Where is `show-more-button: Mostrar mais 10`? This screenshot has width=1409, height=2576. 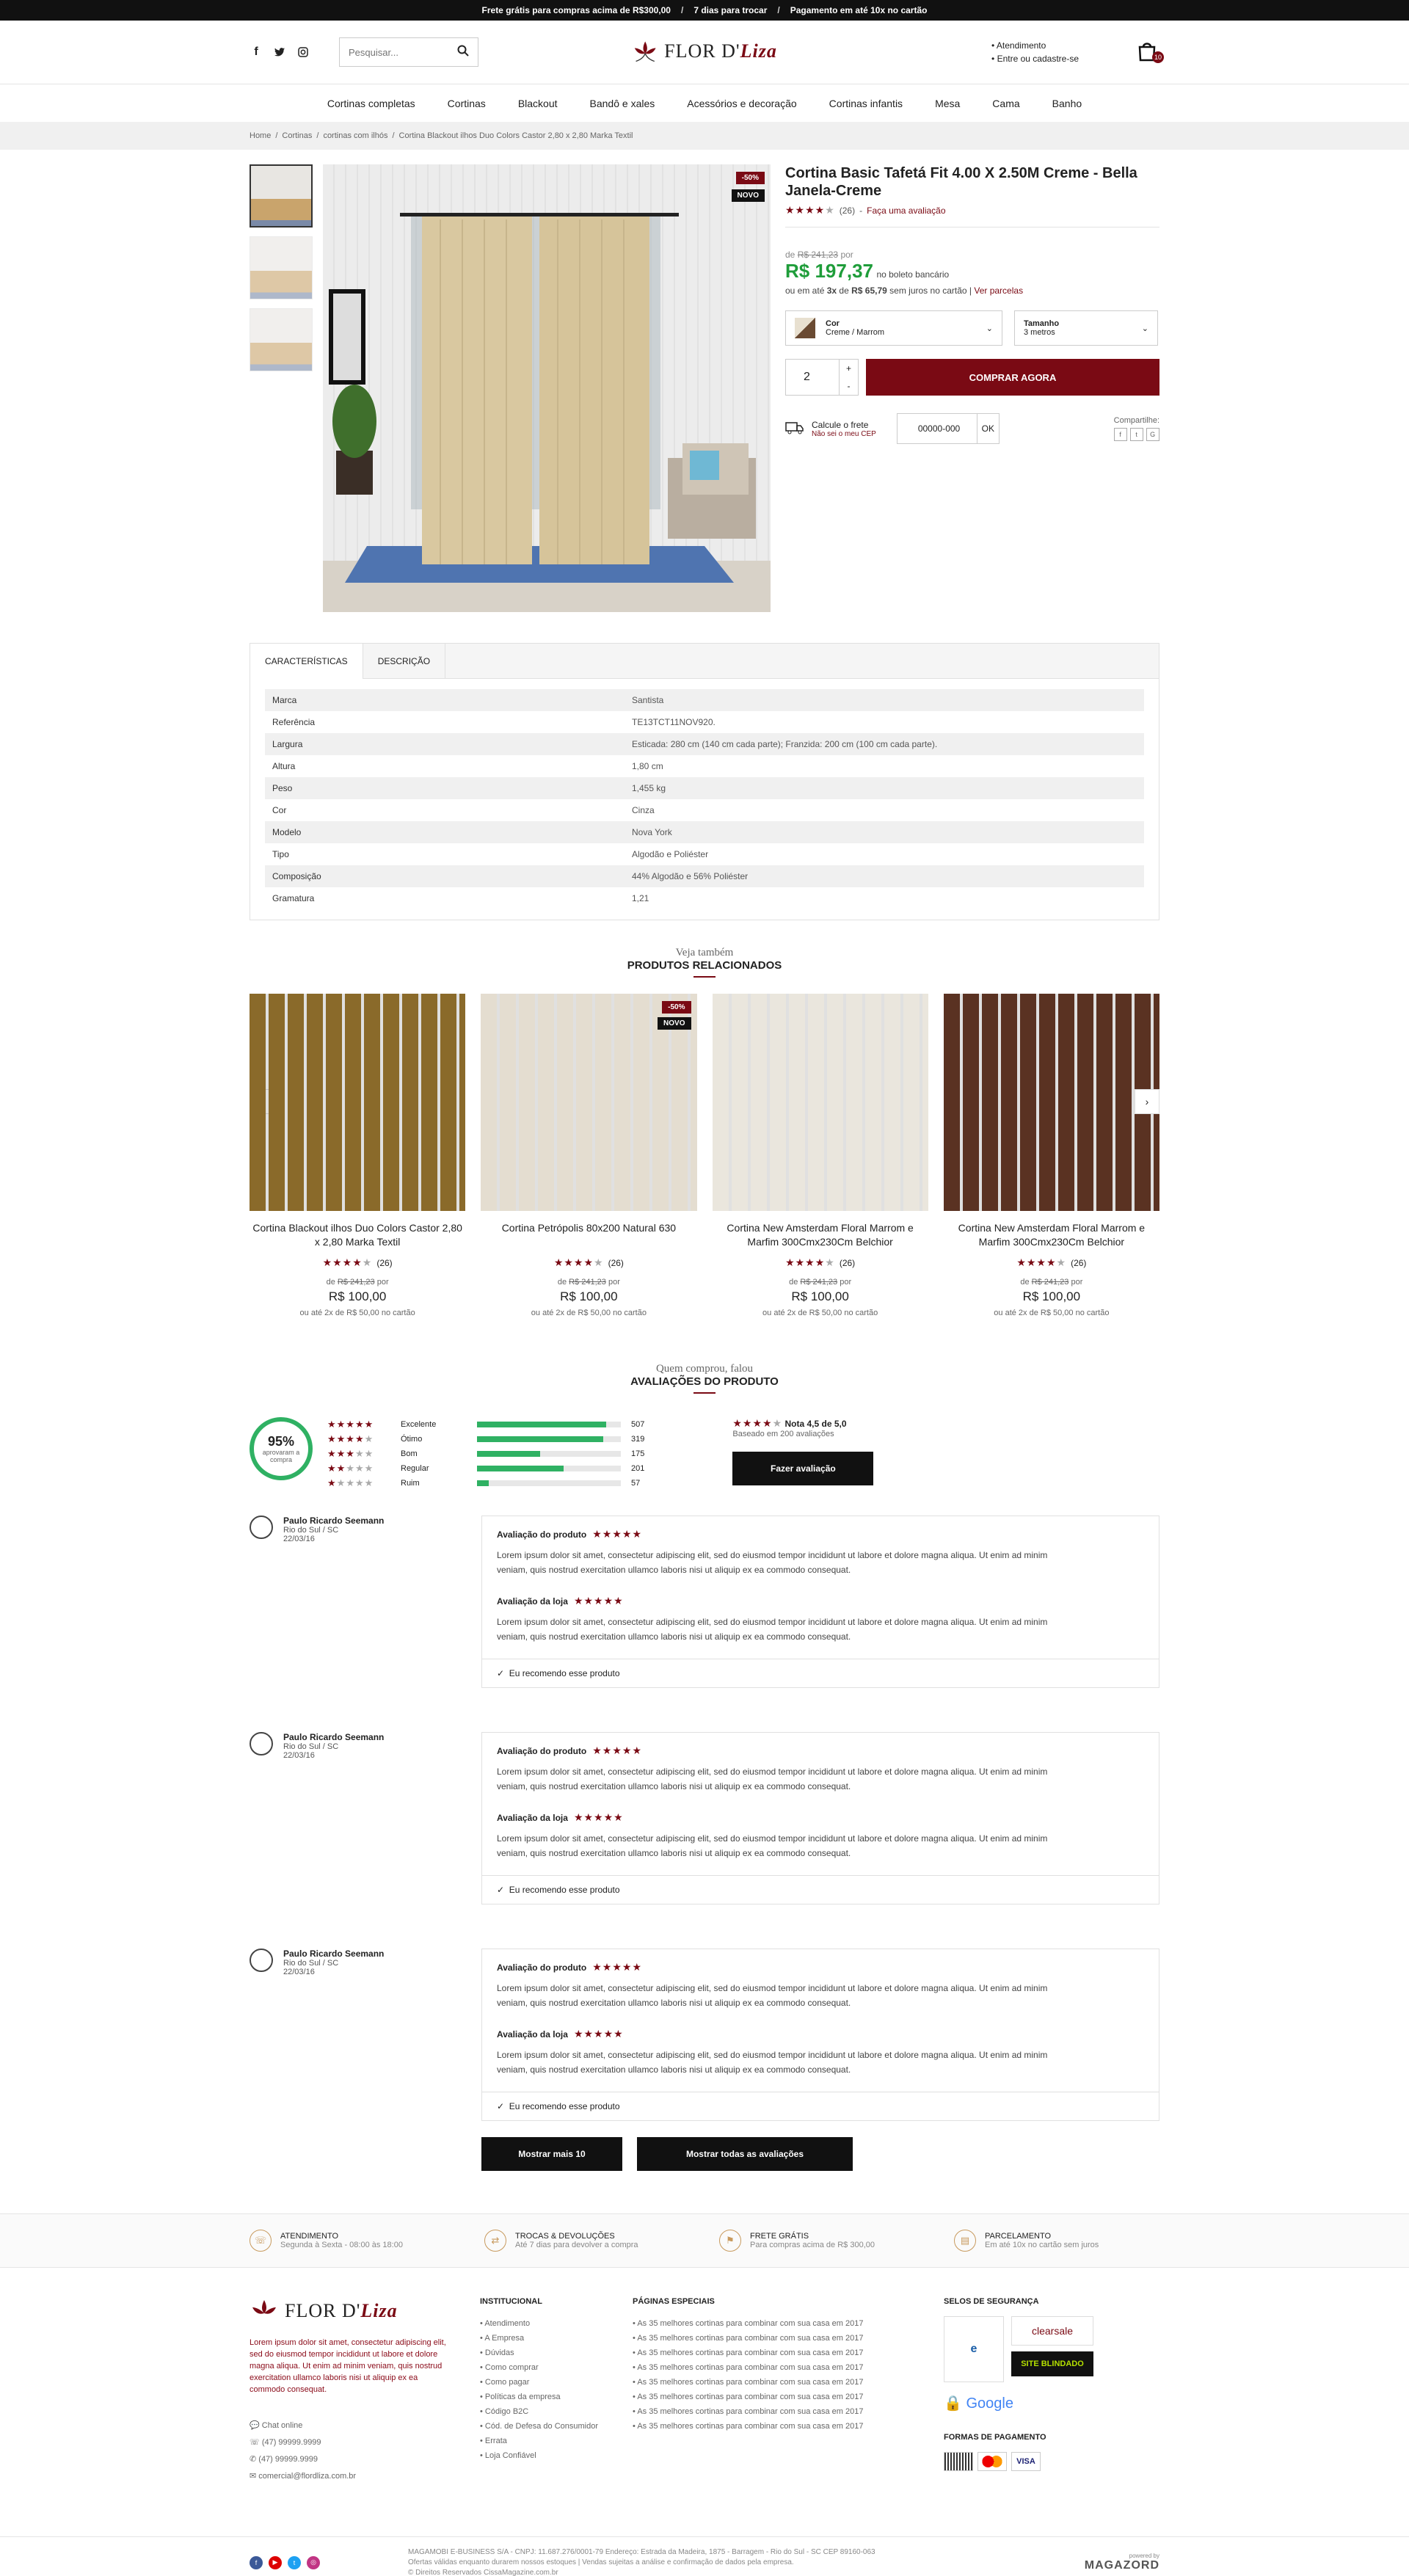 show-more-button: Mostrar mais 10 is located at coordinates (551, 2154).